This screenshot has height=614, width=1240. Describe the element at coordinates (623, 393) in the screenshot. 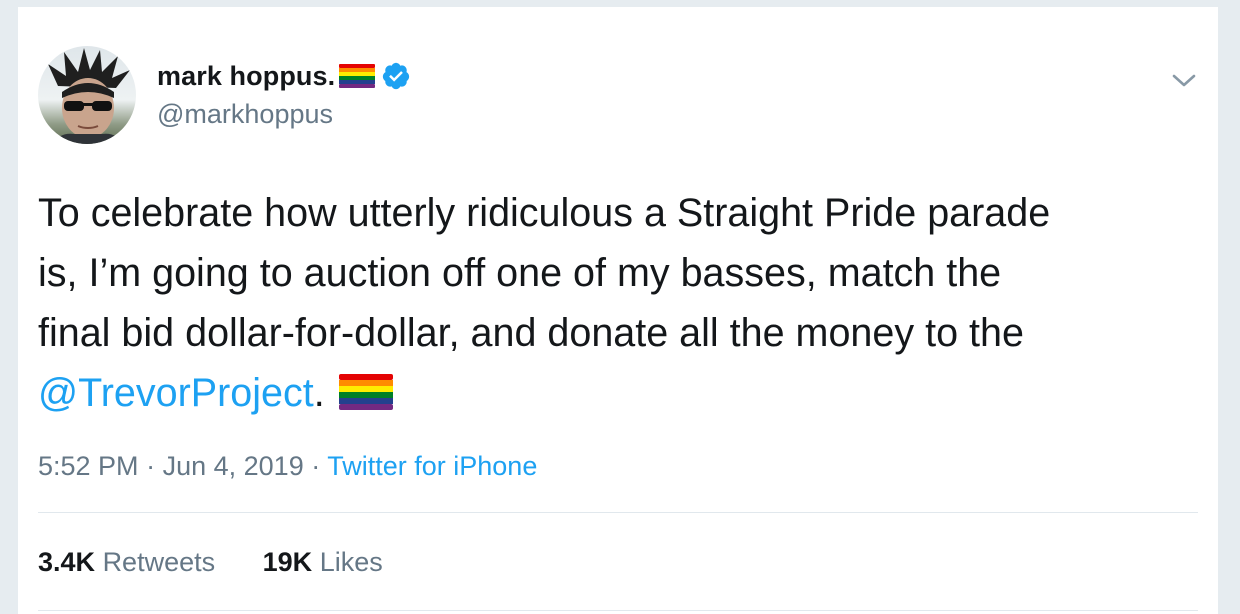

I see `tweet-text-last-line: @TrevorProject.` at that location.